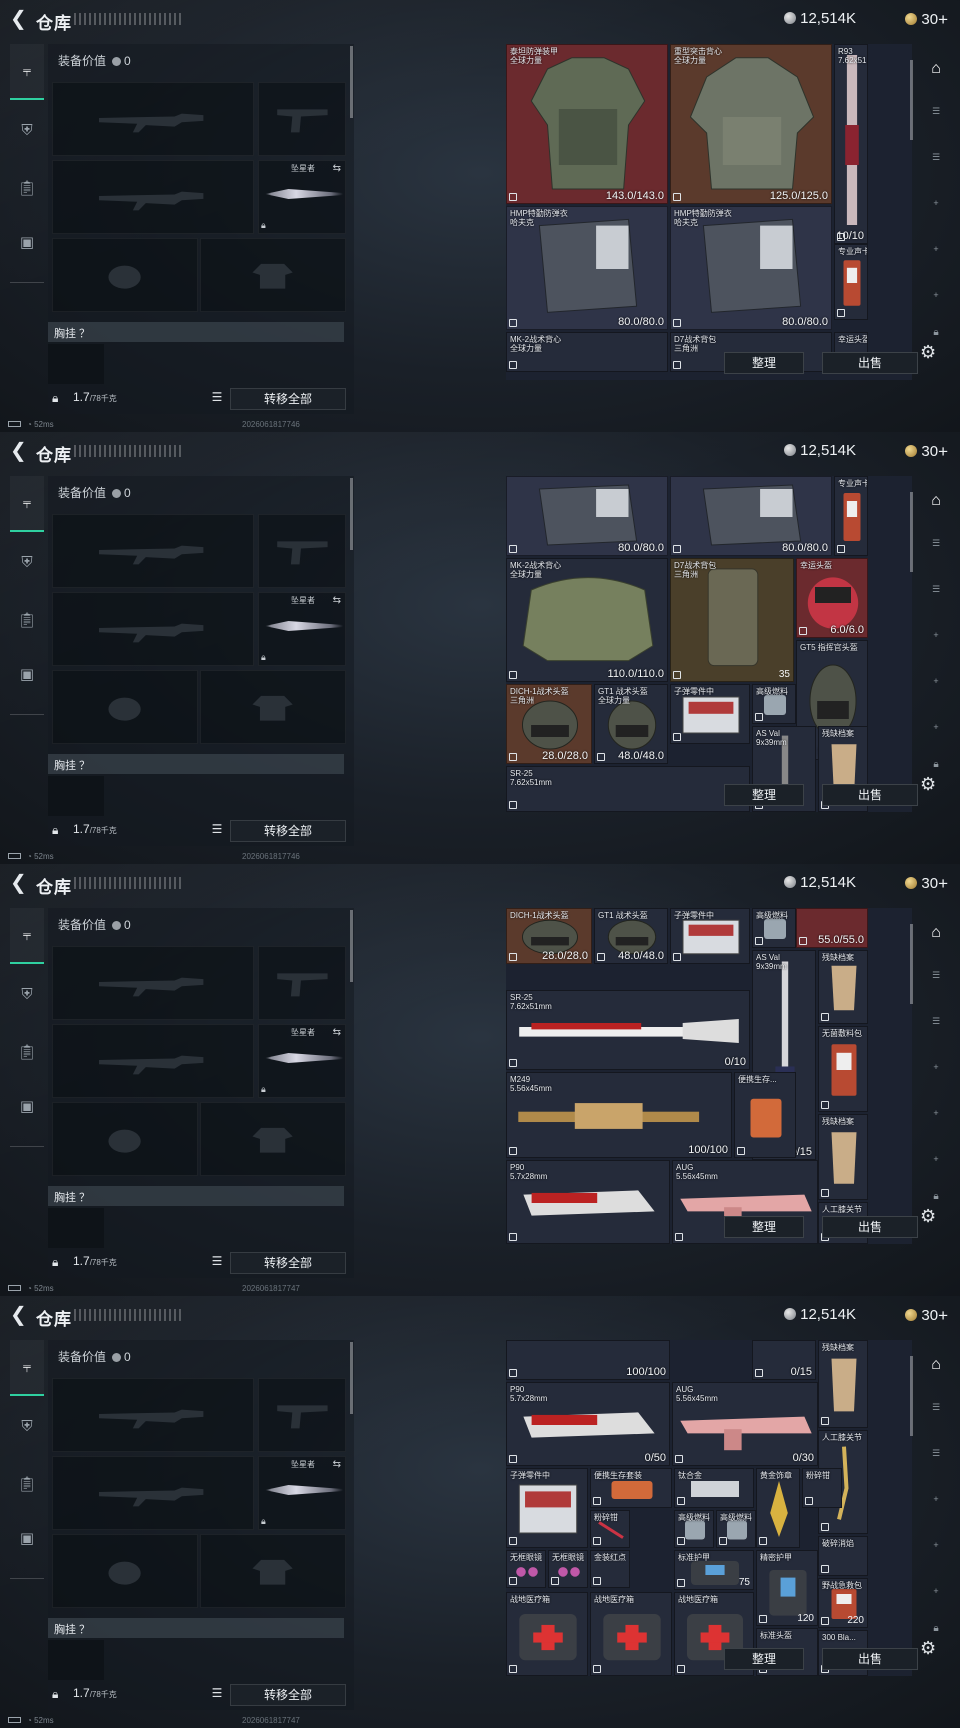  What do you see at coordinates (778, 1508) in the screenshot?
I see `stash-item: 黄金饰章` at bounding box center [778, 1508].